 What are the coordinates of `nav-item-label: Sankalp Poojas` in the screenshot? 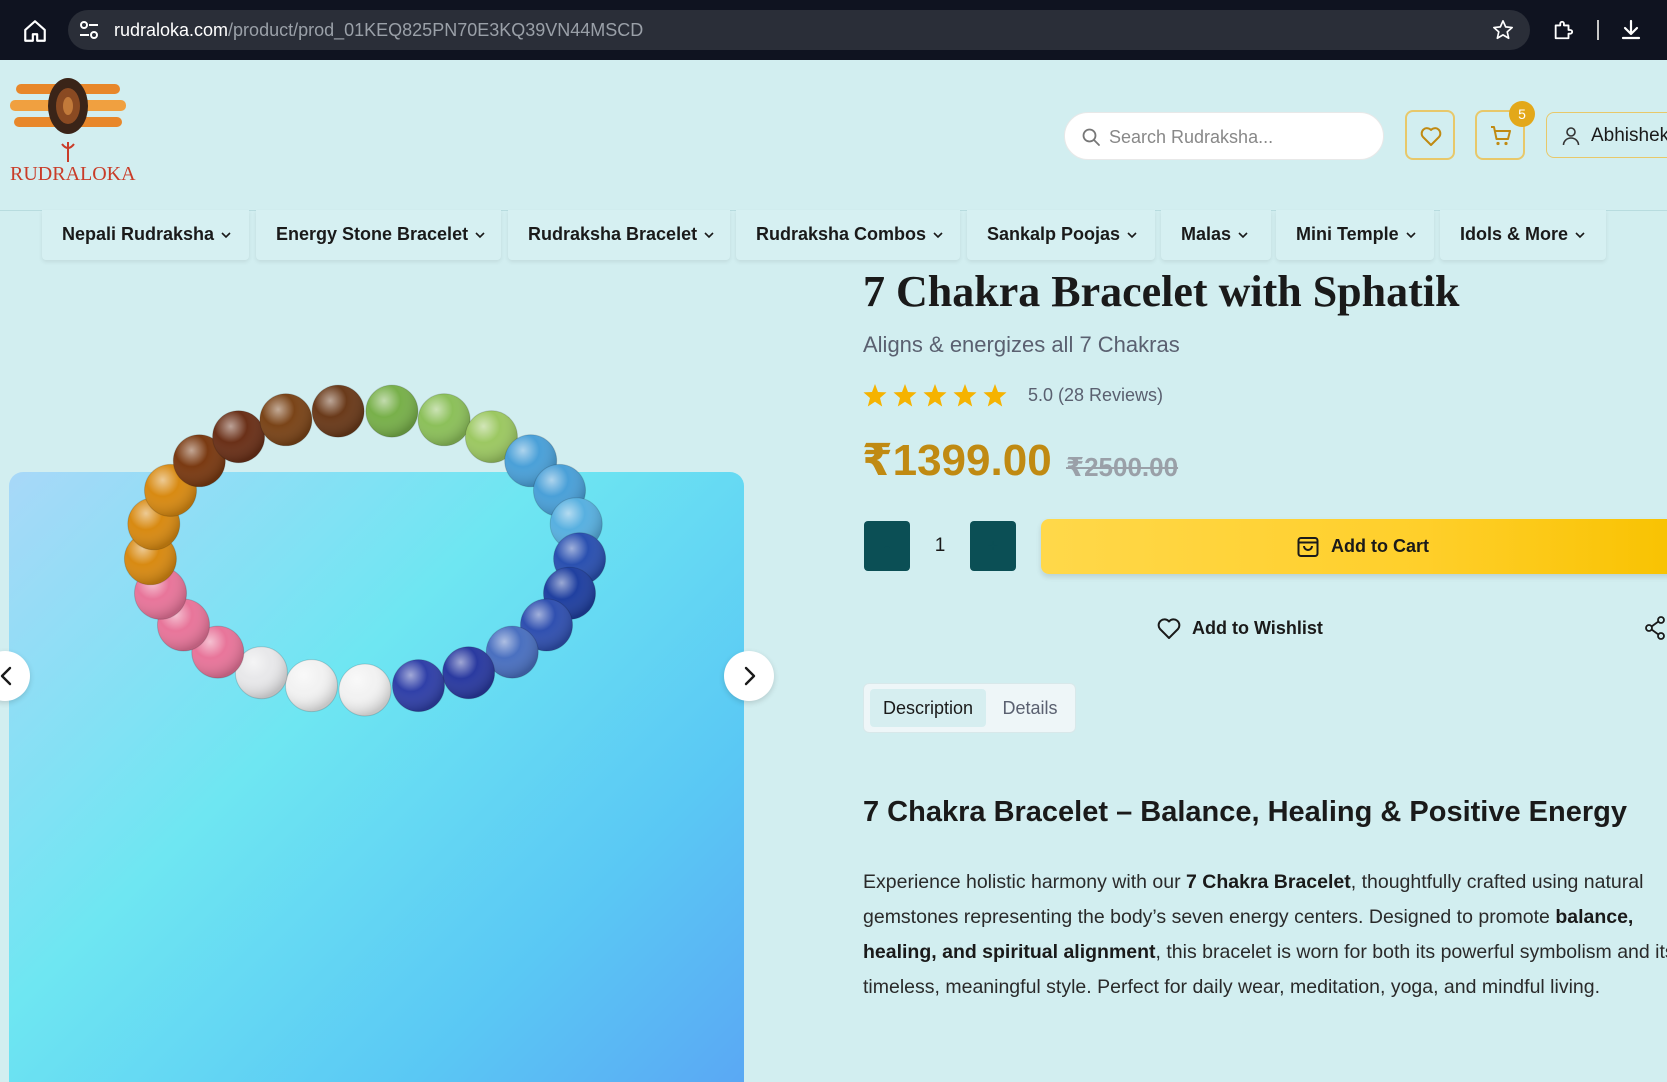 It's located at (1054, 234).